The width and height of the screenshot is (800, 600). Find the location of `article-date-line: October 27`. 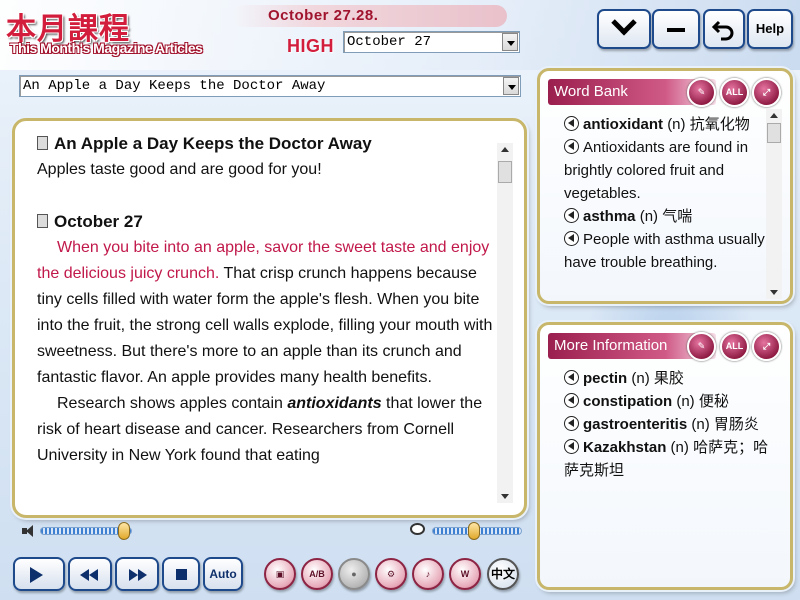

article-date-line: October 27 is located at coordinates (267, 222).